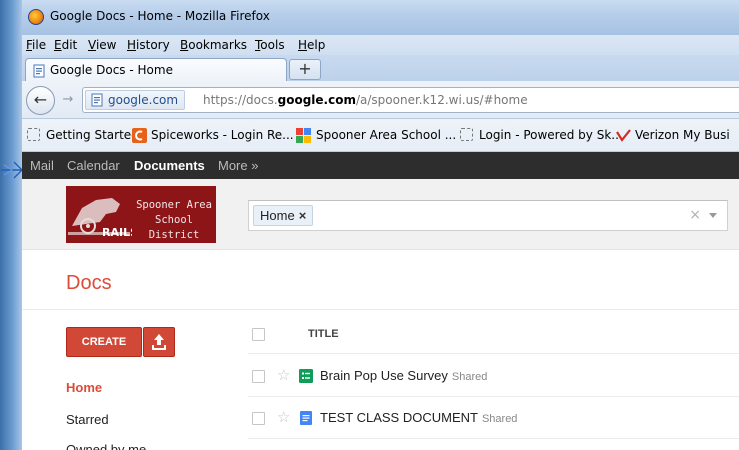 The height and width of the screenshot is (450, 739). What do you see at coordinates (87, 419) in the screenshot?
I see `sidebar-item-starred: Starred` at bounding box center [87, 419].